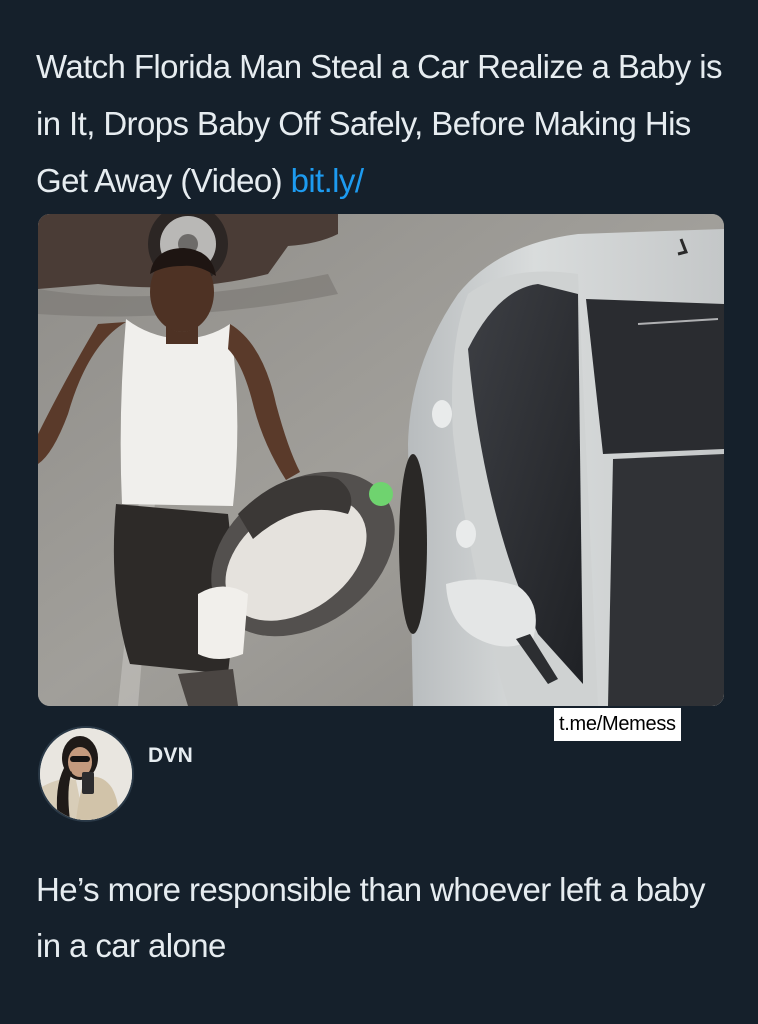 This screenshot has height=1024, width=758. I want to click on user-avatar, so click(86, 774).